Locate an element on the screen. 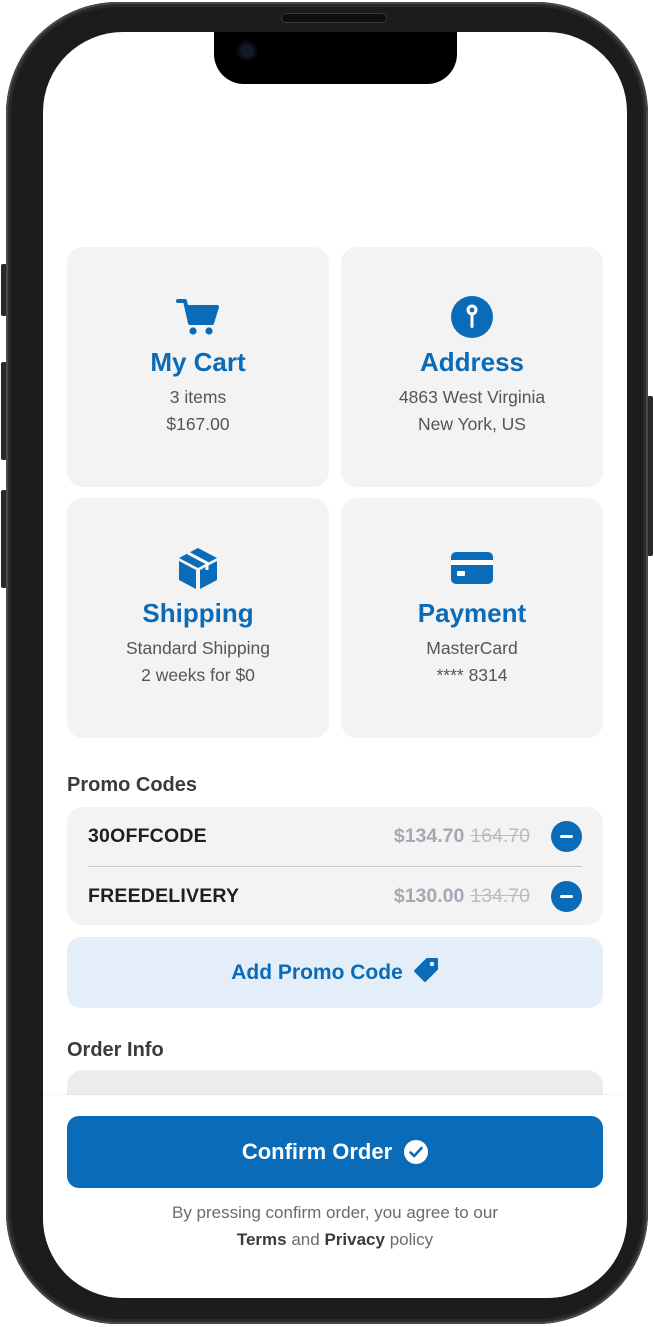 This screenshot has width=654, height=1327. credit-card-icon is located at coordinates (472, 568).